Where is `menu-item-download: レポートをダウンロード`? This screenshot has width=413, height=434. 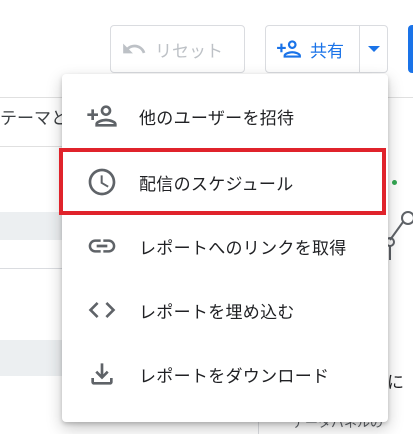
menu-item-download: レポートをダウンロード is located at coordinates (225, 374).